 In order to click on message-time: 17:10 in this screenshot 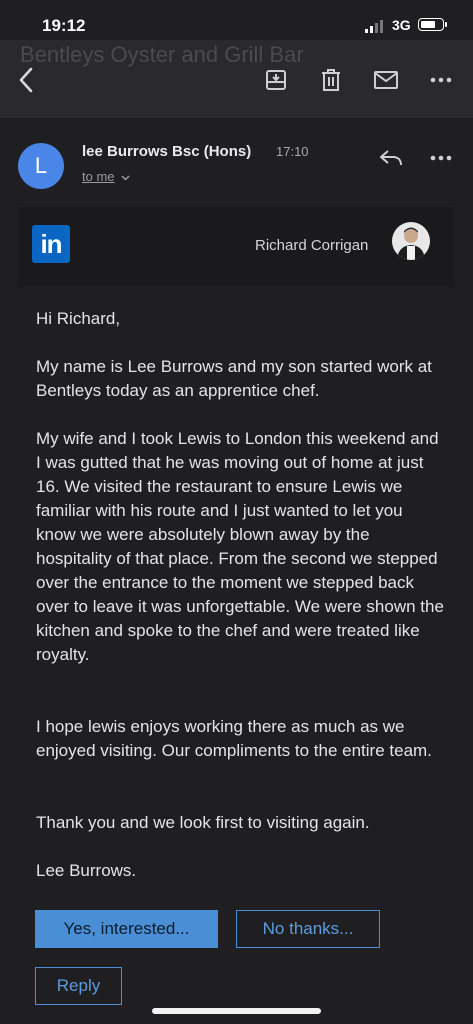, I will do `click(292, 151)`.